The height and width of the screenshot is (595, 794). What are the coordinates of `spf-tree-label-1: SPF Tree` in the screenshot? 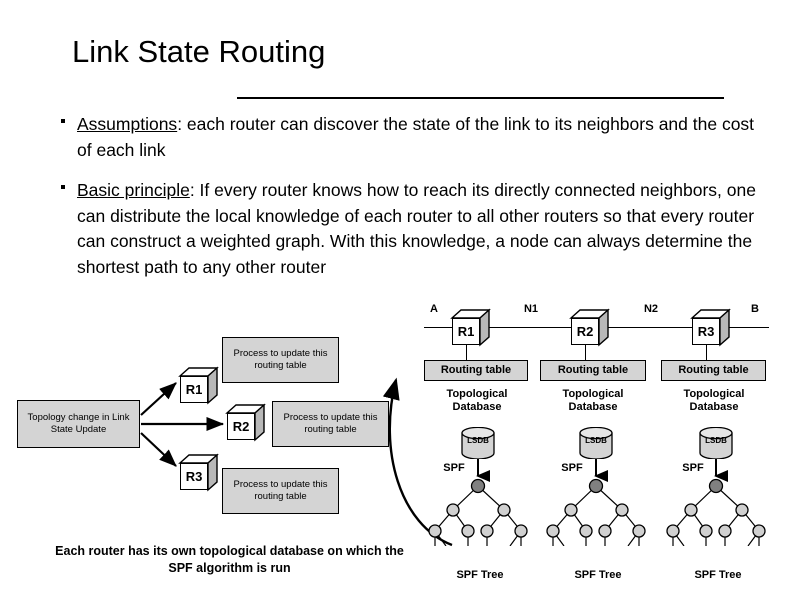 It's located at (480, 575).